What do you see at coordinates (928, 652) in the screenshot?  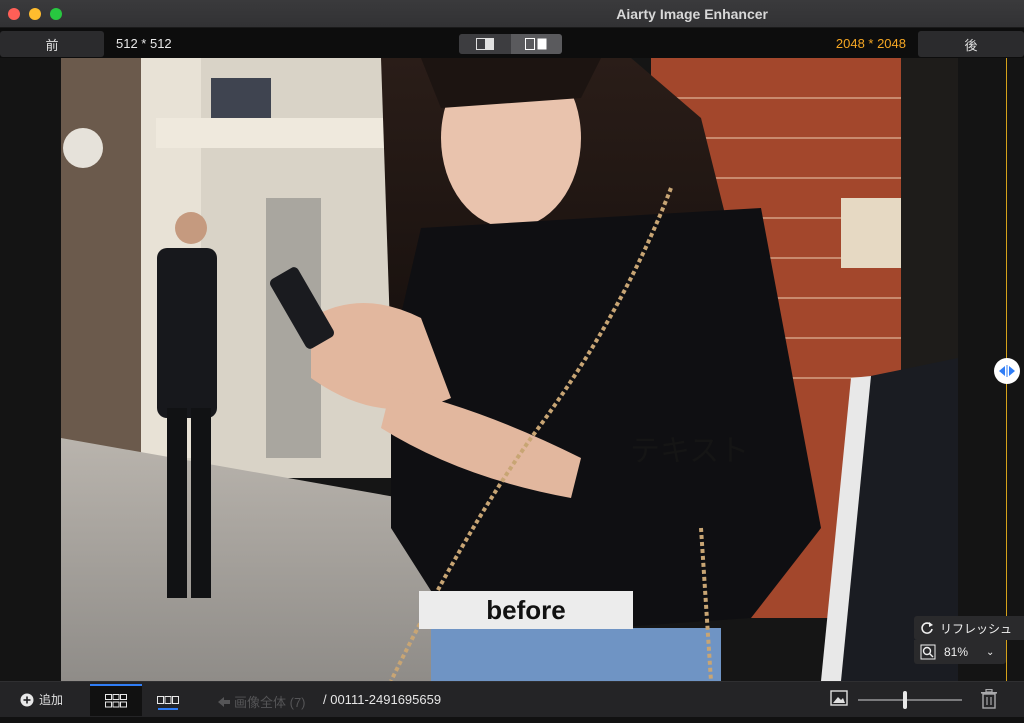 I see `zoom-icon` at bounding box center [928, 652].